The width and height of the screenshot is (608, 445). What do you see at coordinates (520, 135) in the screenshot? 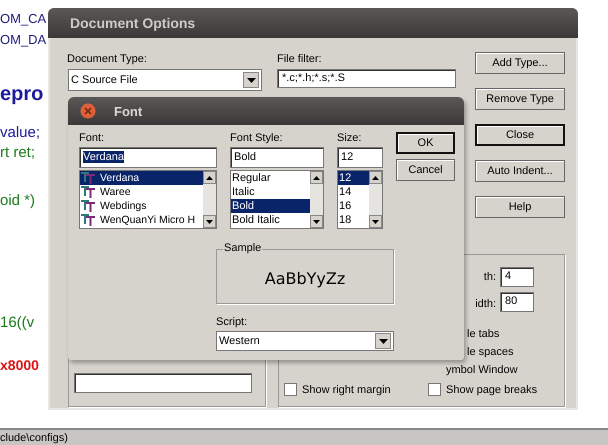
I see `dialog-button: Close` at bounding box center [520, 135].